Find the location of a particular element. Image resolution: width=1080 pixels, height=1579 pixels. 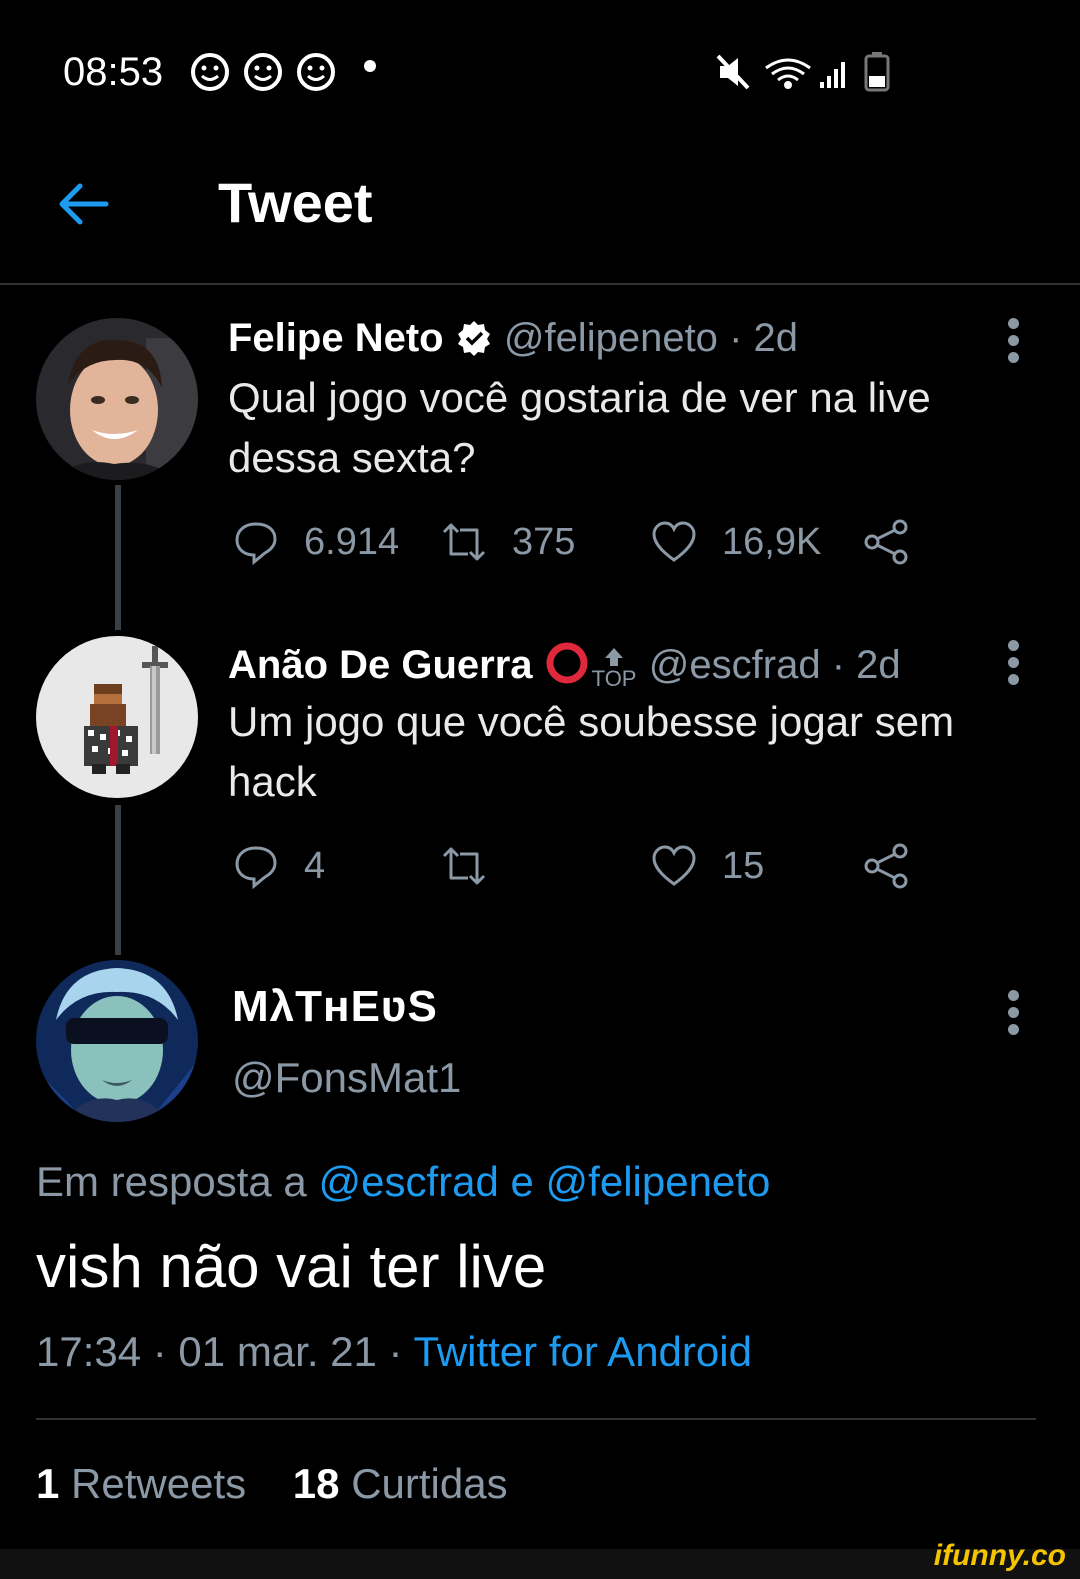

watermark: ifunny.co is located at coordinates (999, 1555).